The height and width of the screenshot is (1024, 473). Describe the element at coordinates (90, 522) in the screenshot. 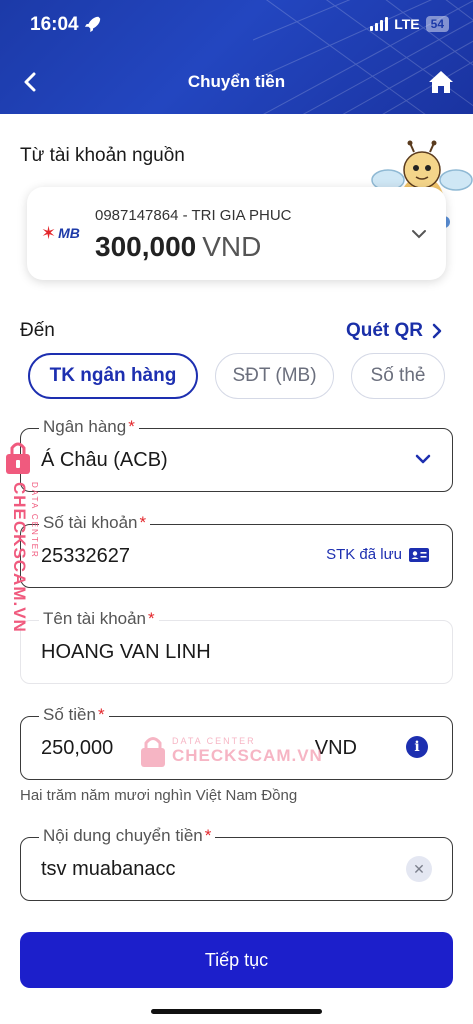

I see `account-number-label-text: Số tài khoản` at that location.